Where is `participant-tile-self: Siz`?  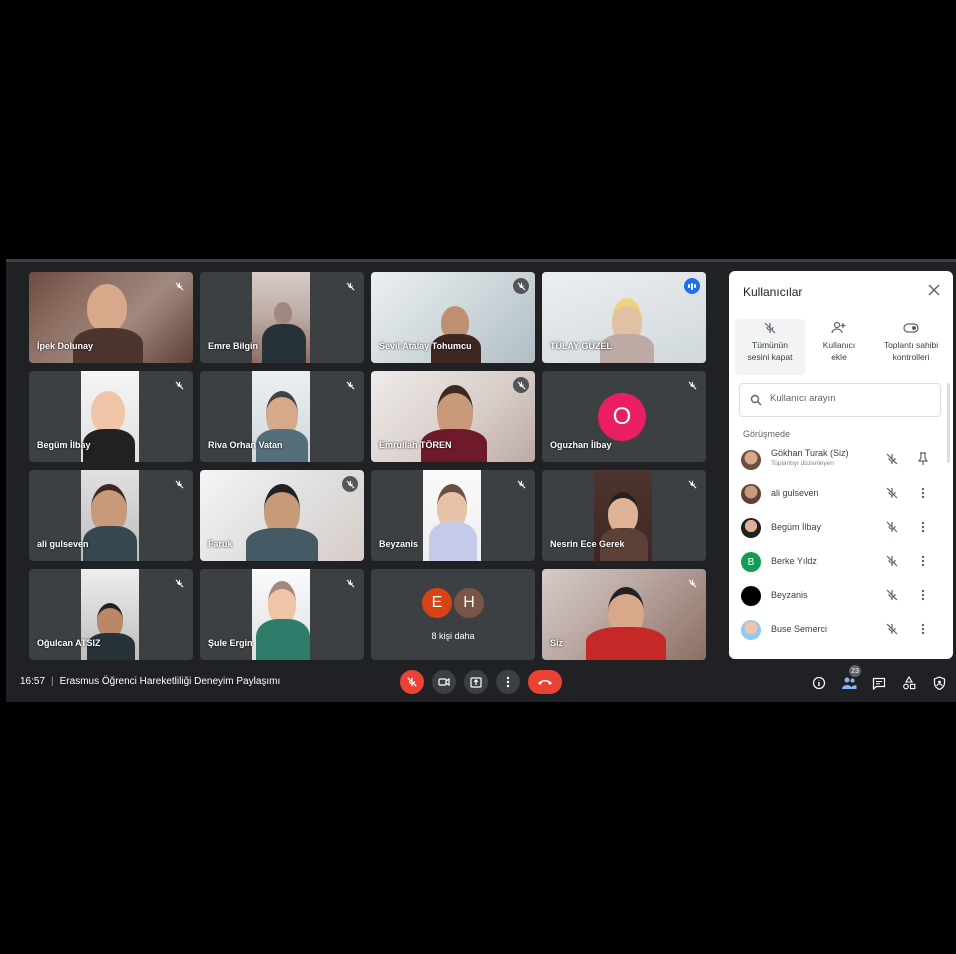 participant-tile-self: Siz is located at coordinates (624, 614).